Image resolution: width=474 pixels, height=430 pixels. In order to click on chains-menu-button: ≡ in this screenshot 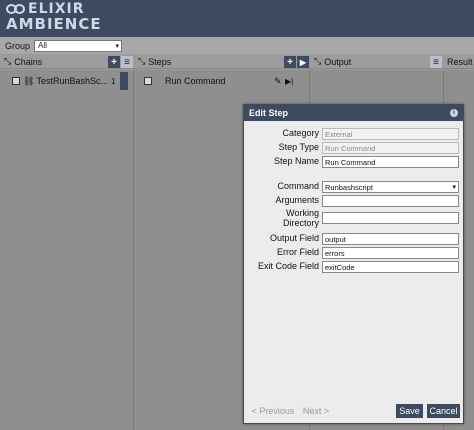, I will do `click(127, 62)`.